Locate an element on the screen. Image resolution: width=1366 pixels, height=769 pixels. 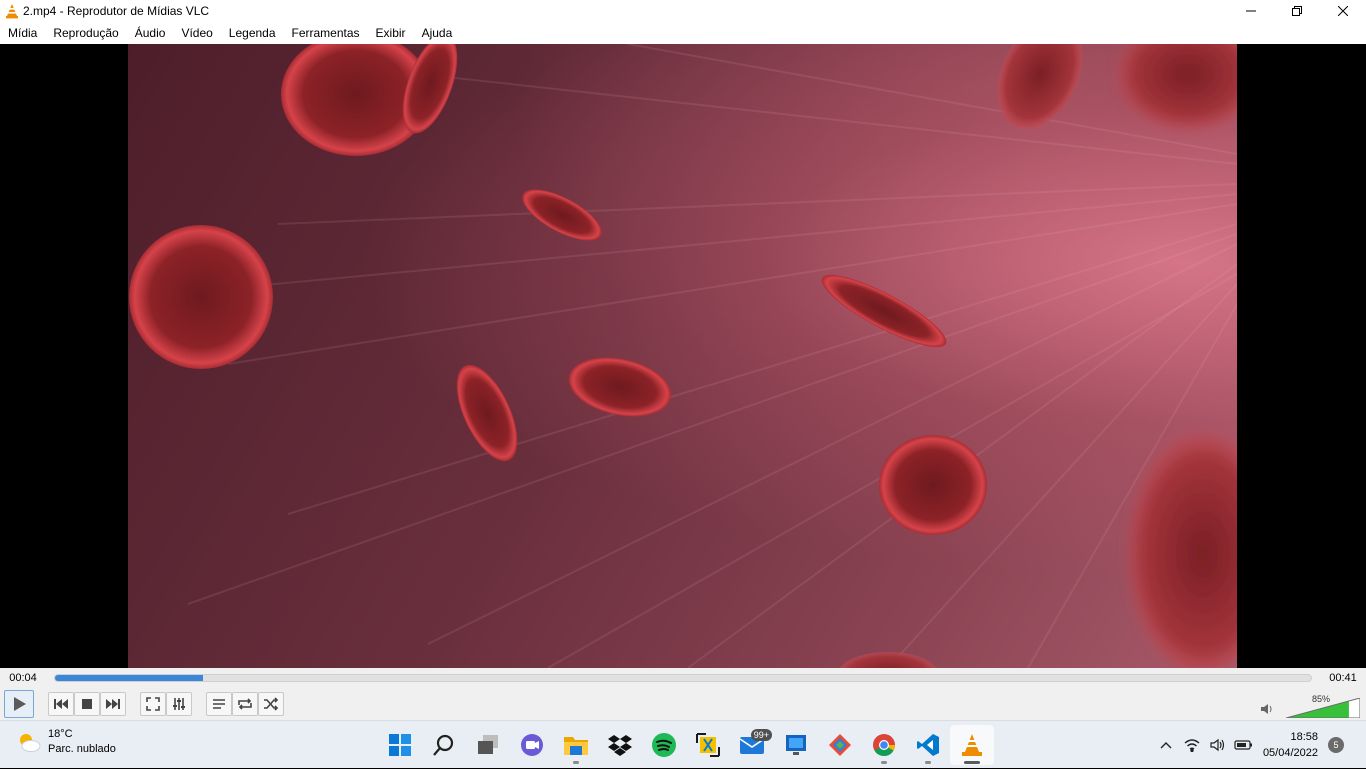
fullscreen-icon is located at coordinates (153, 704).